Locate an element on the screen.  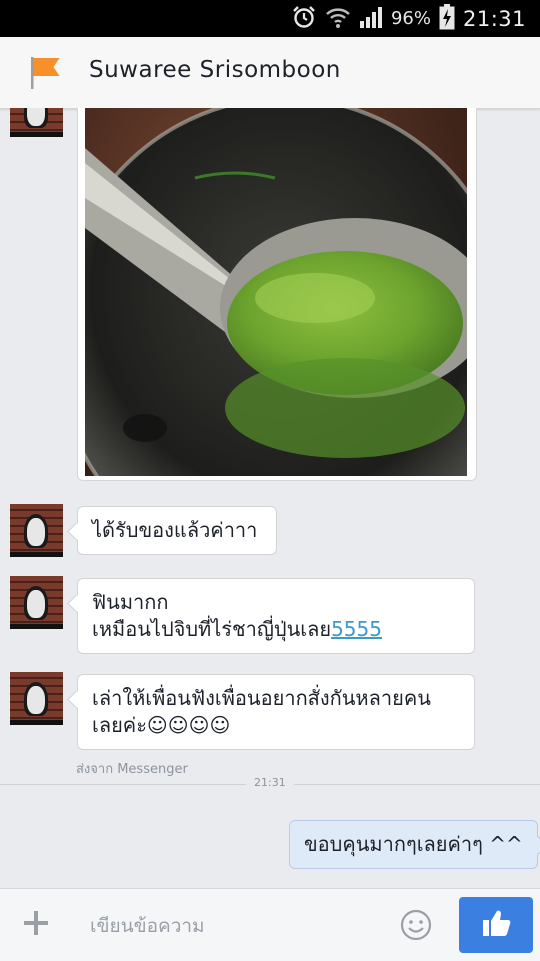
message-text: ได้รับของแล้วค่าาา is located at coordinates (175, 530).